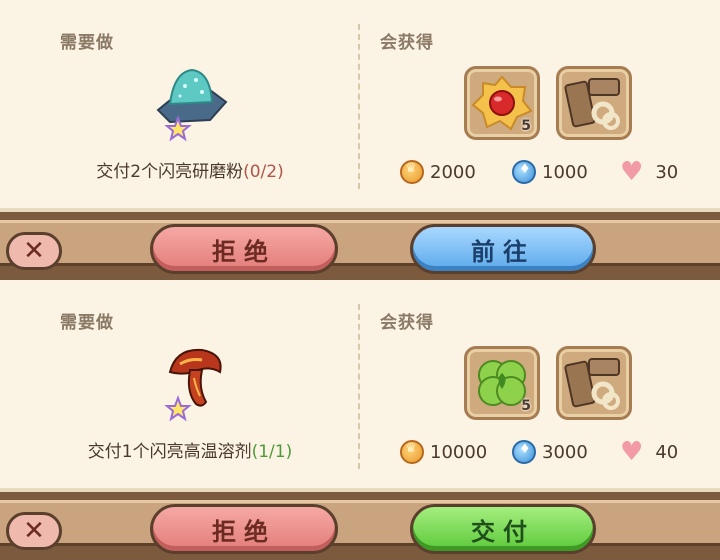 Image resolution: width=720 pixels, height=560 pixels. I want to click on heart-amount: 30, so click(667, 172).